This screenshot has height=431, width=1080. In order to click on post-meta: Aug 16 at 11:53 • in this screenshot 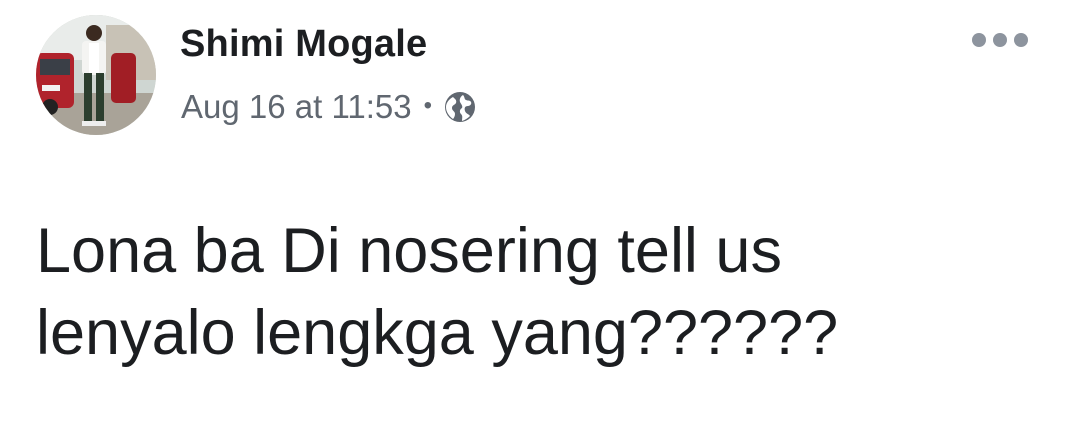, I will do `click(329, 107)`.